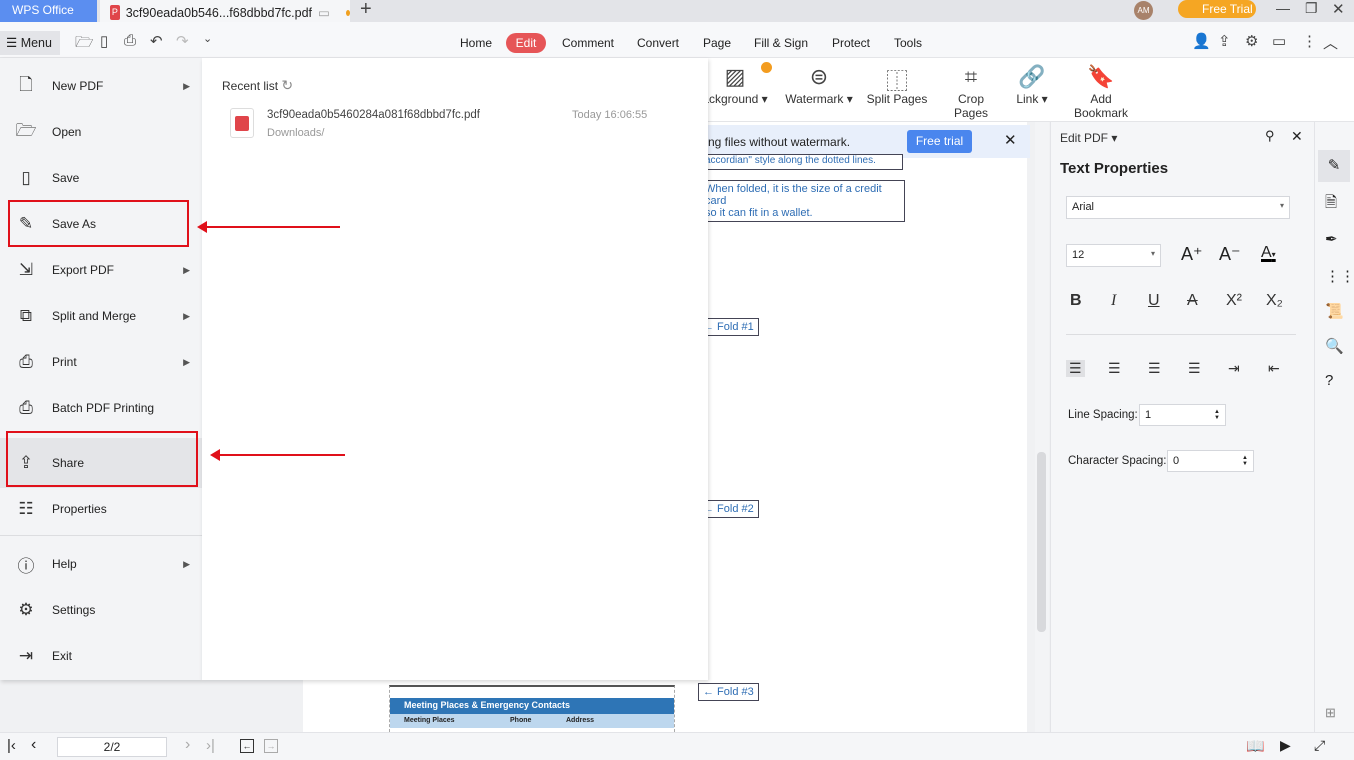  Describe the element at coordinates (78, 86) in the screenshot. I see `menu-label: New PDF` at that location.